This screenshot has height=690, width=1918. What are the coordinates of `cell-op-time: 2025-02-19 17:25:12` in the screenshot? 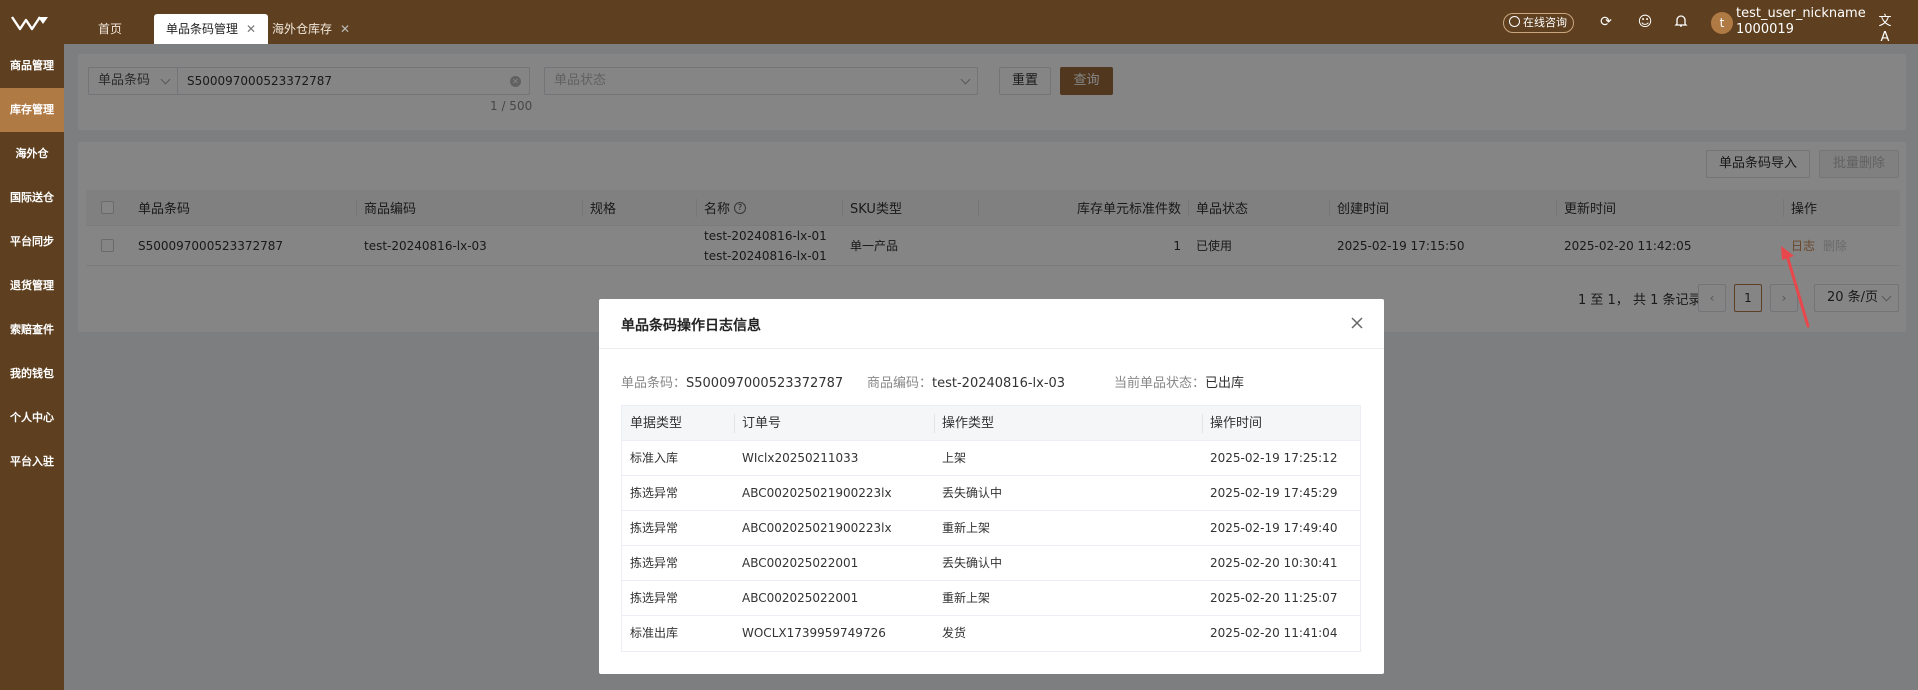 It's located at (1274, 458).